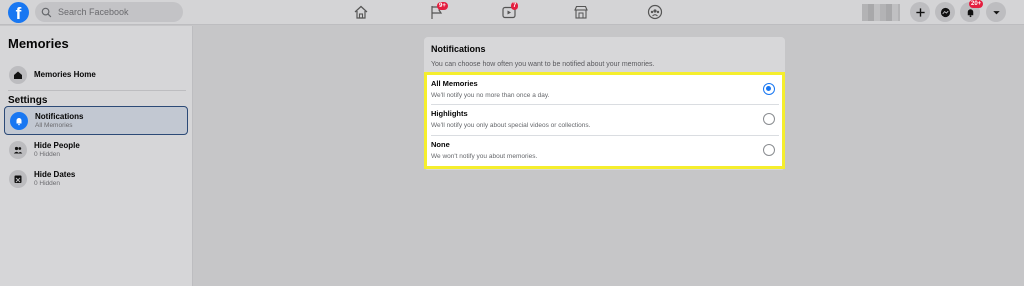 This screenshot has height=286, width=1024. What do you see at coordinates (442, 6) in the screenshot?
I see `pages-badge: 9+` at bounding box center [442, 6].